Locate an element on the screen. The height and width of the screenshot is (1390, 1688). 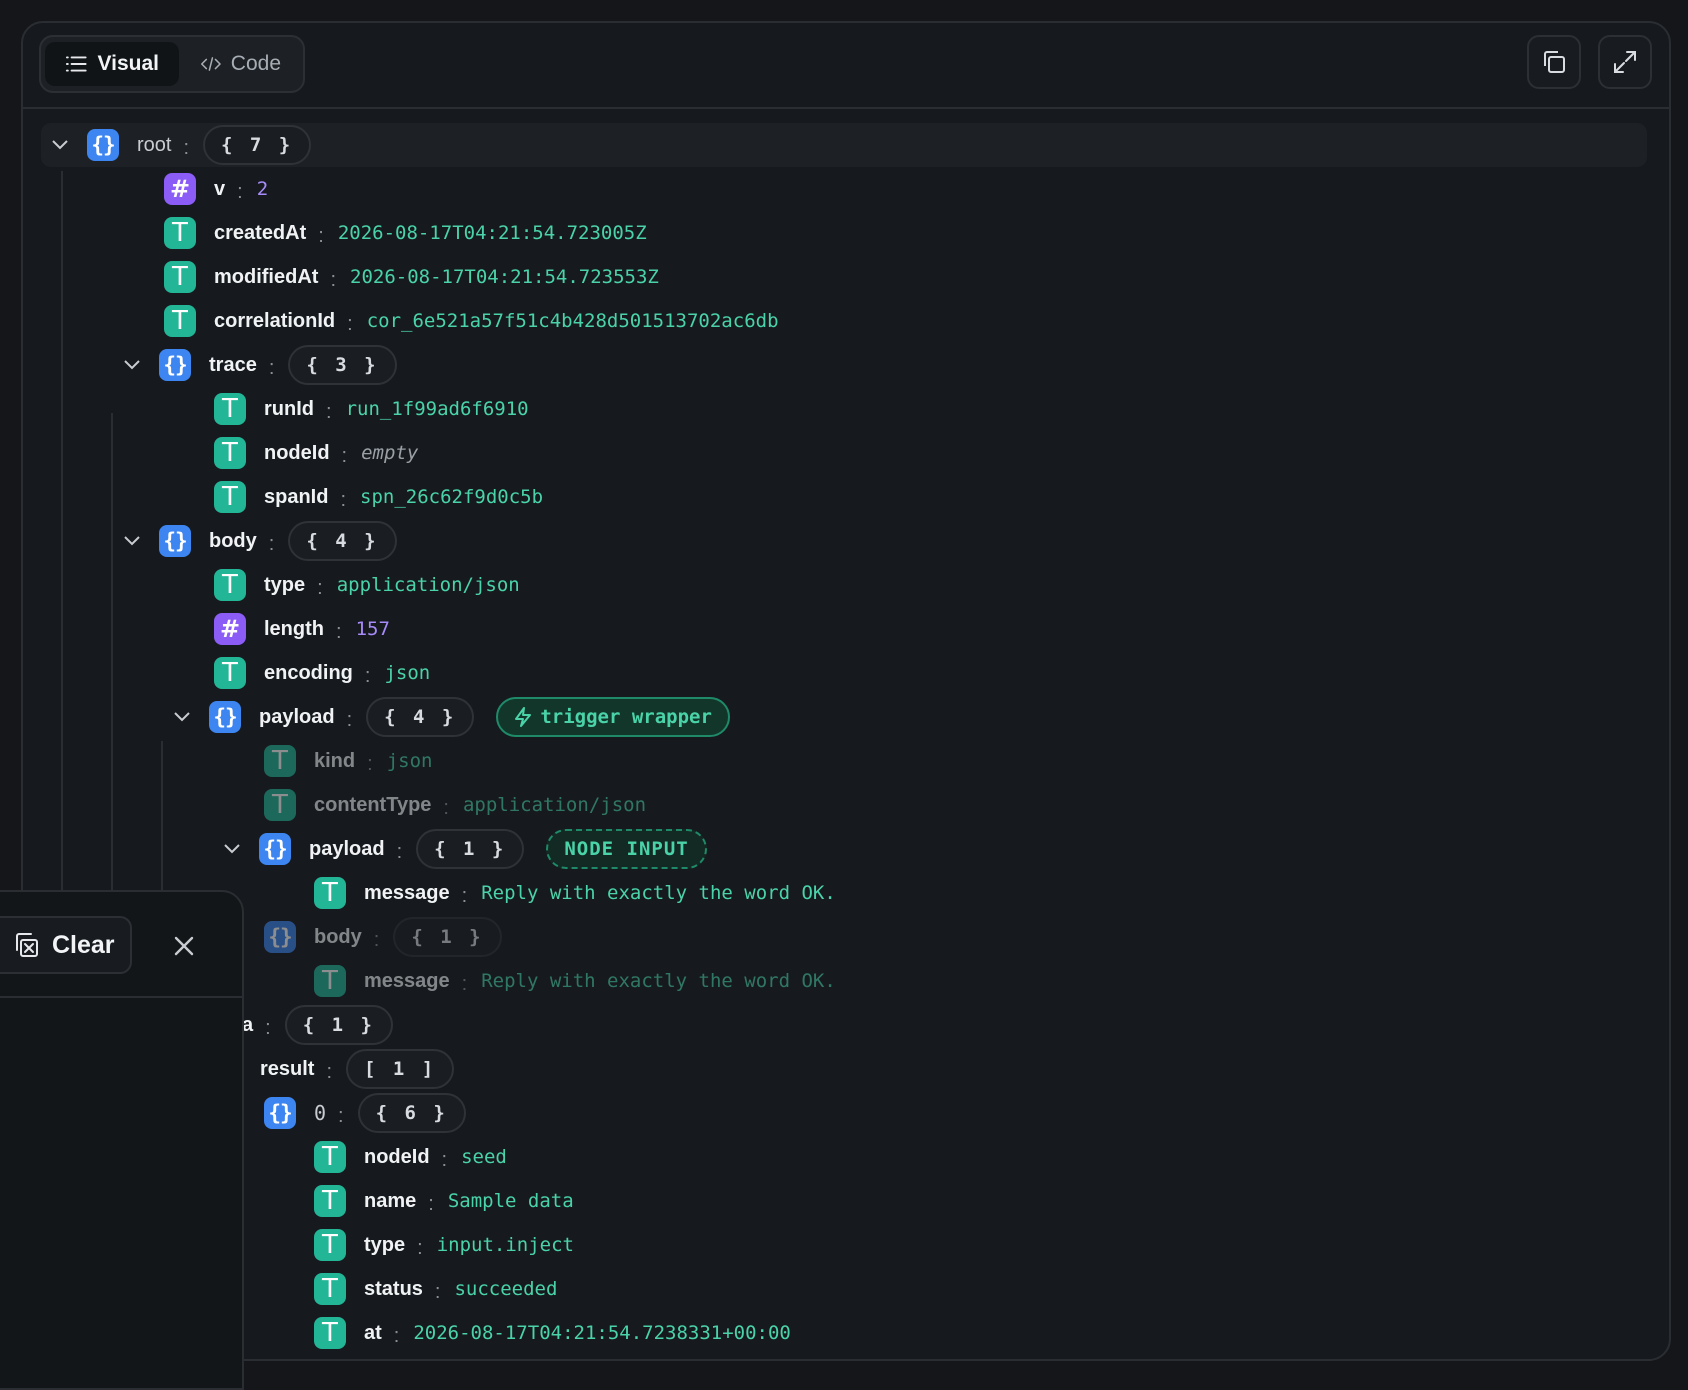
tree-node-body: {} body : { 4 } is located at coordinates (257, 541).